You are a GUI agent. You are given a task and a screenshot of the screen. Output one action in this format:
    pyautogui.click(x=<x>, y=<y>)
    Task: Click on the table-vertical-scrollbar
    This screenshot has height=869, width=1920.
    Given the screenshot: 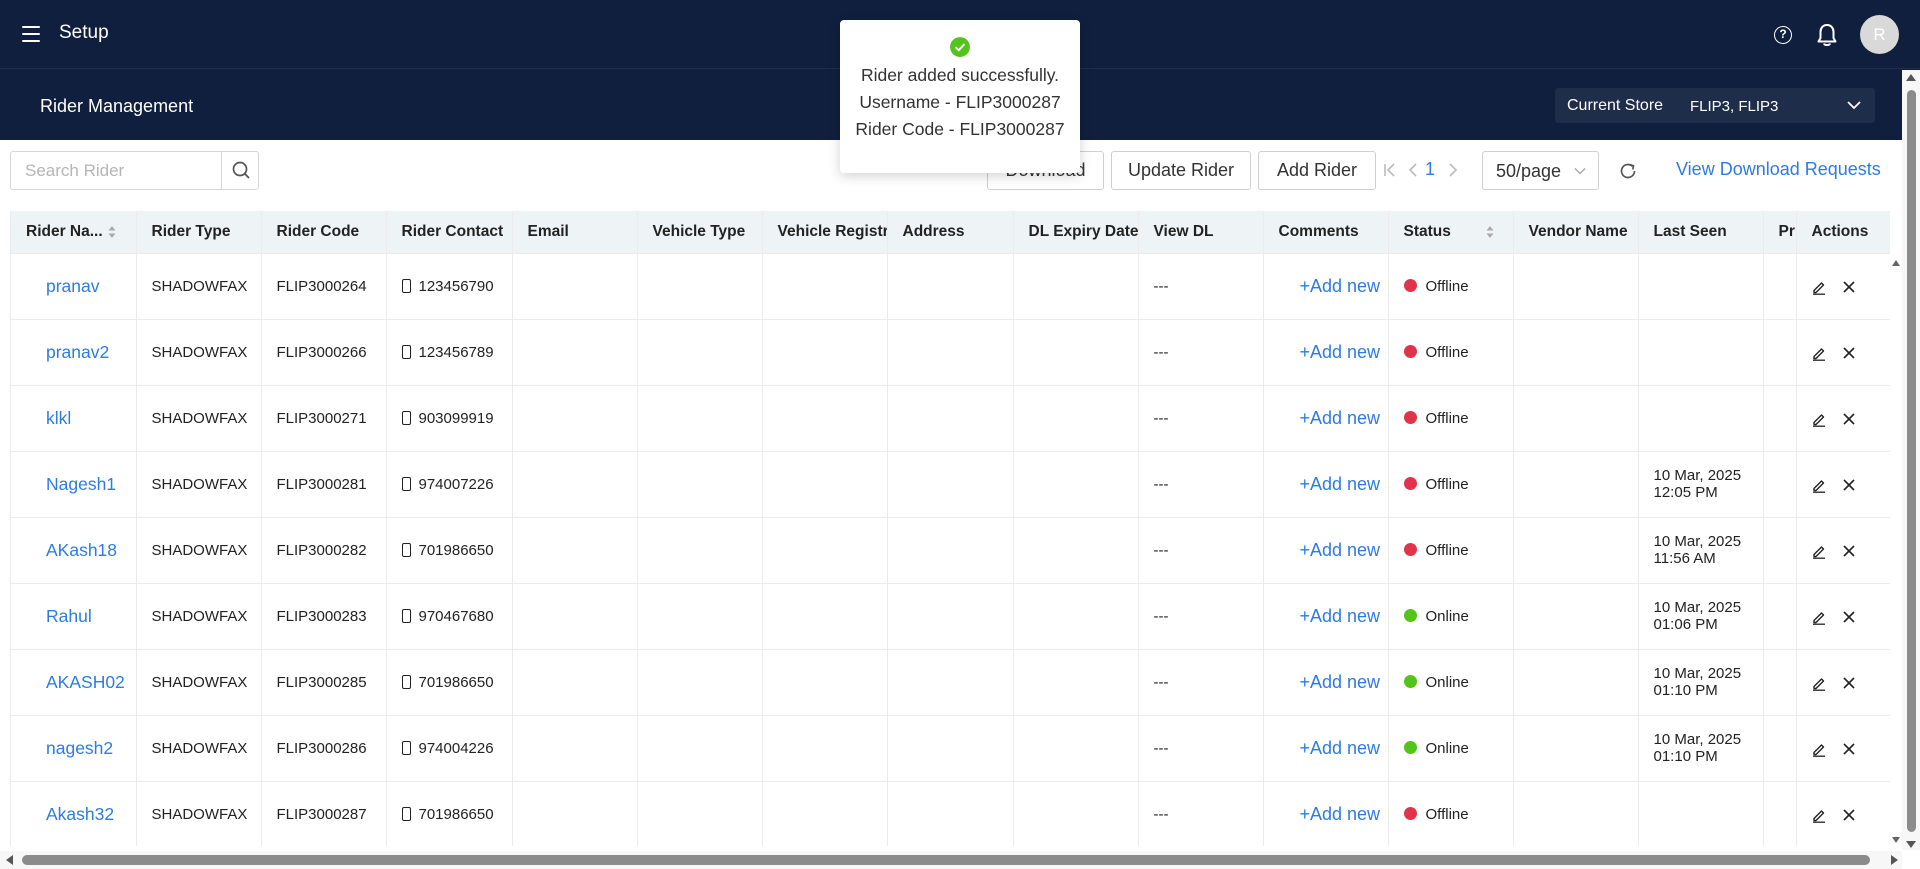 What is the action you would take?
    pyautogui.click(x=1896, y=550)
    